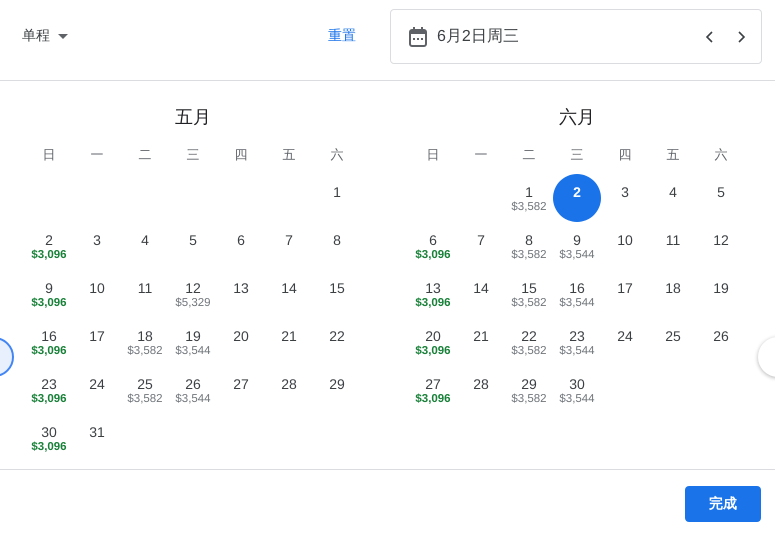 The image size is (775, 539). Describe the element at coordinates (577, 390) in the screenshot. I see `day-cell: 30 $3,544` at that location.